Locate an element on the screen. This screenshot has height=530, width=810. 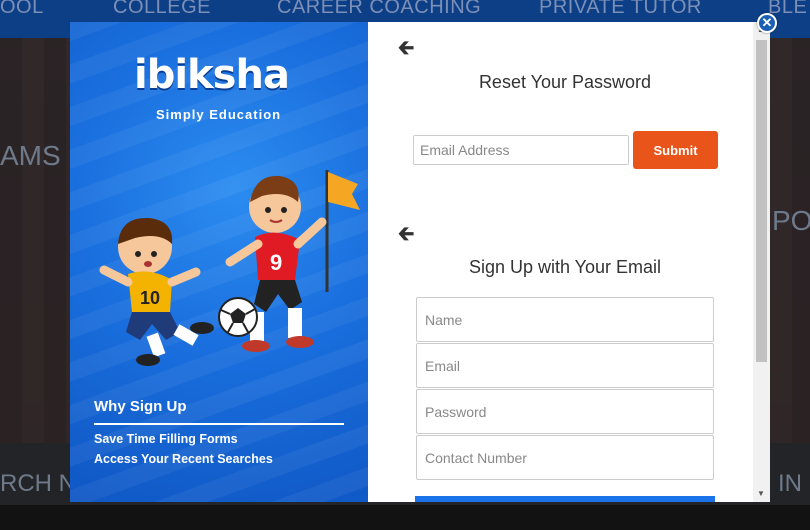
background-search-text: IN is located at coordinates (790, 483).